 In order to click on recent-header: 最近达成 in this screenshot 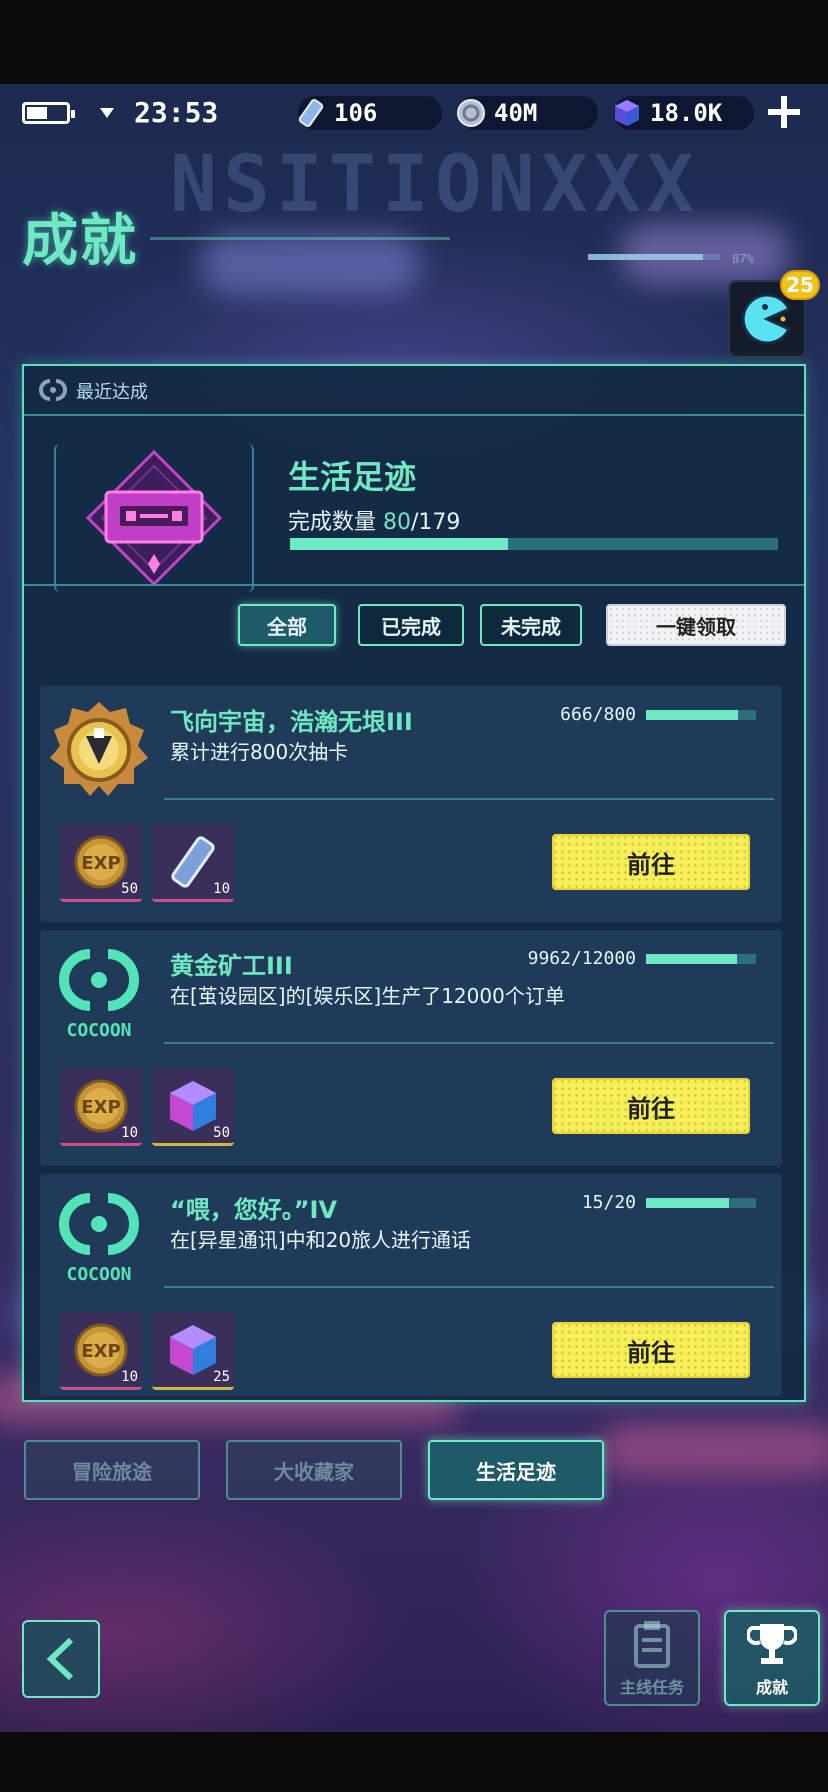, I will do `click(414, 391)`.